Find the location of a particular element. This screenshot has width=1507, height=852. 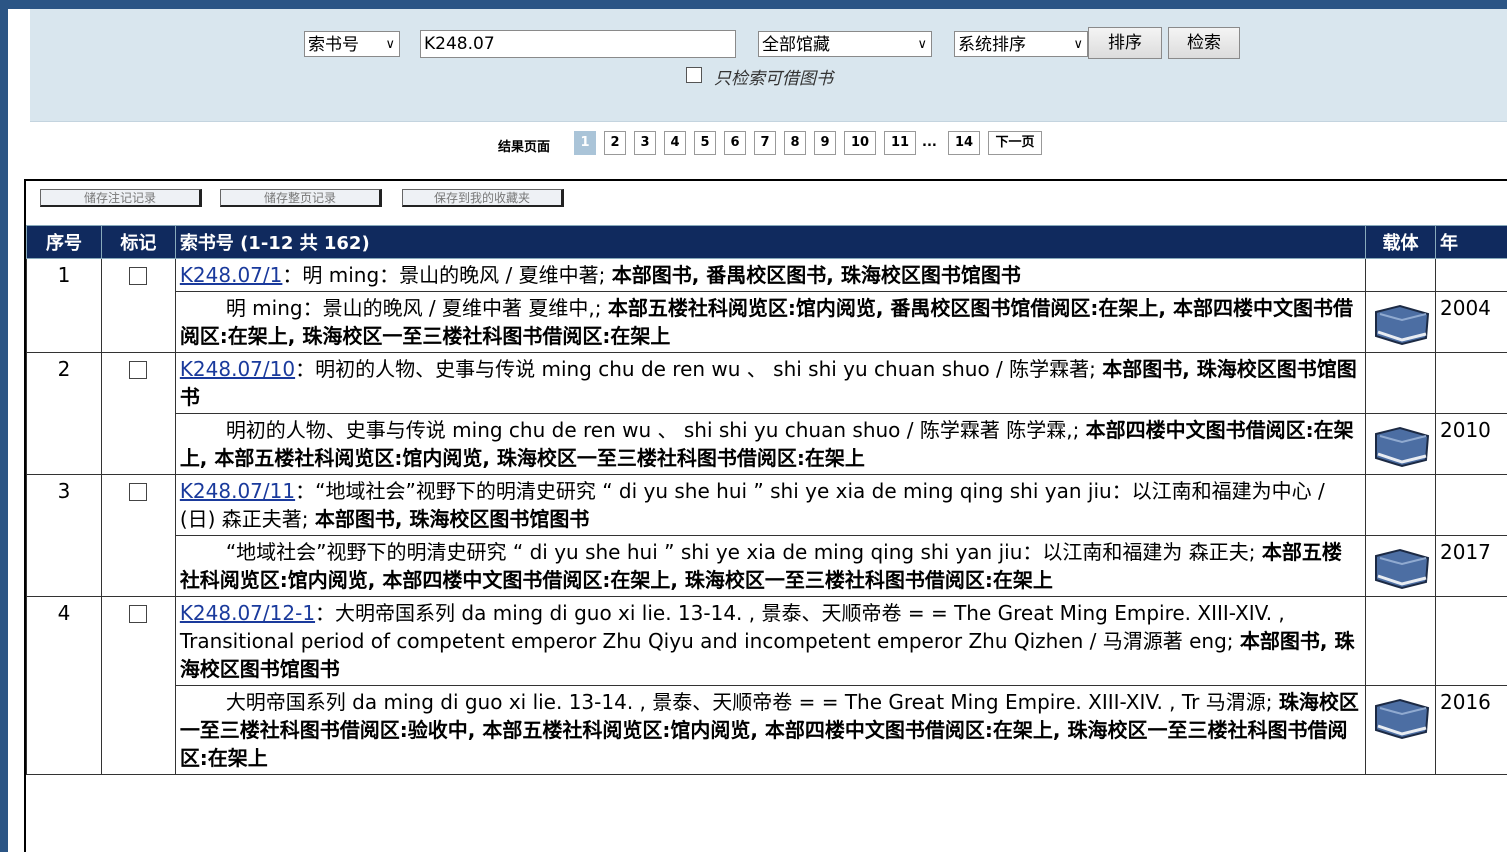

page-6: 6 is located at coordinates (735, 143).